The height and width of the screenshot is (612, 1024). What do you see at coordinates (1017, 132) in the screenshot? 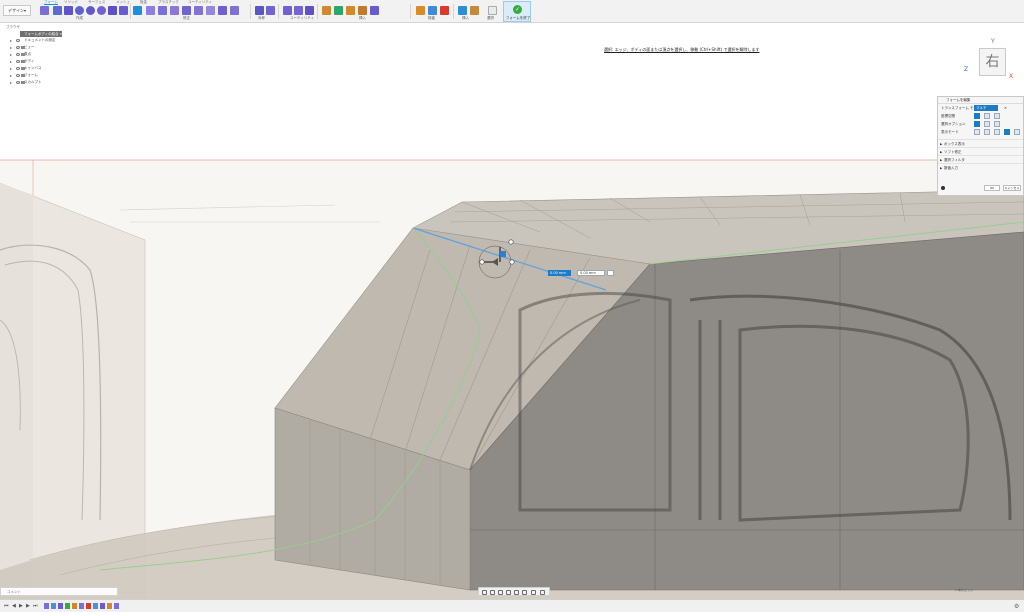
I see `plane-transform-icon` at bounding box center [1017, 132].